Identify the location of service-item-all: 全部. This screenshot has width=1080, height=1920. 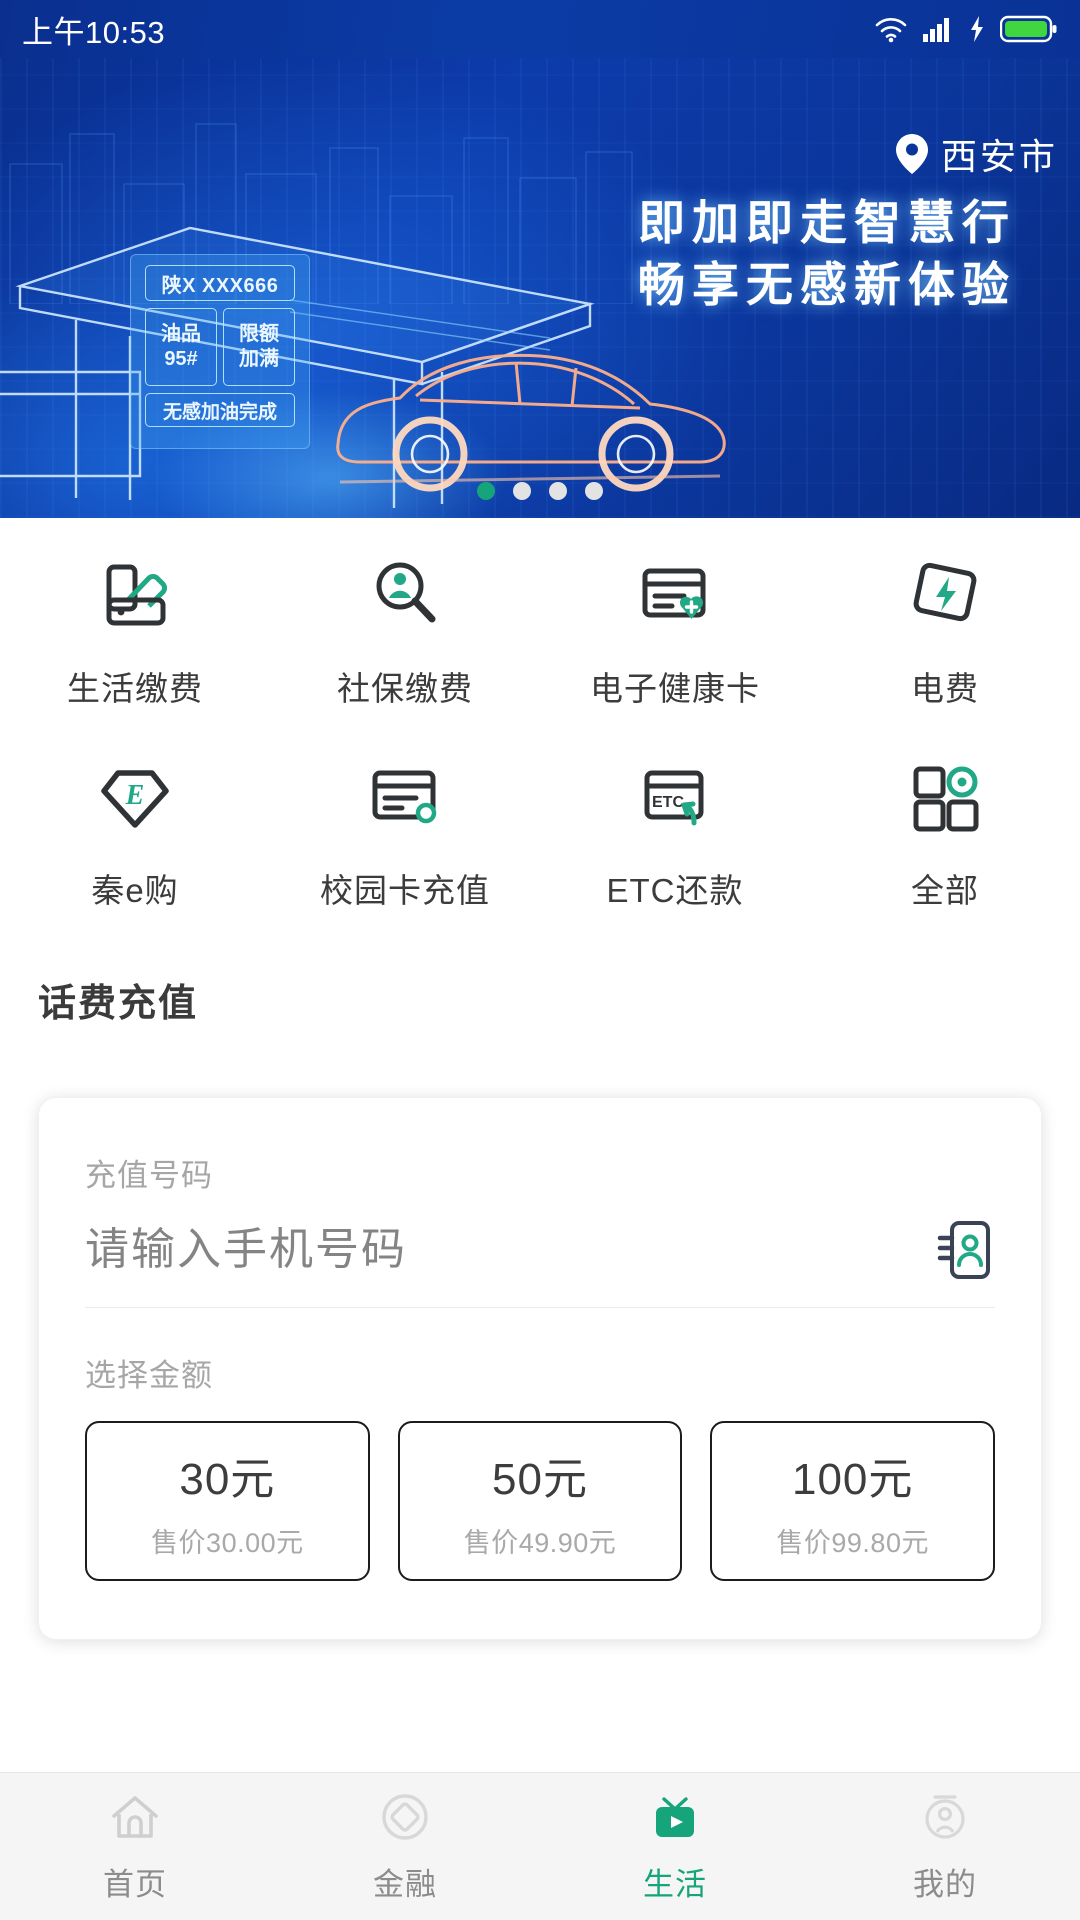
(945, 833).